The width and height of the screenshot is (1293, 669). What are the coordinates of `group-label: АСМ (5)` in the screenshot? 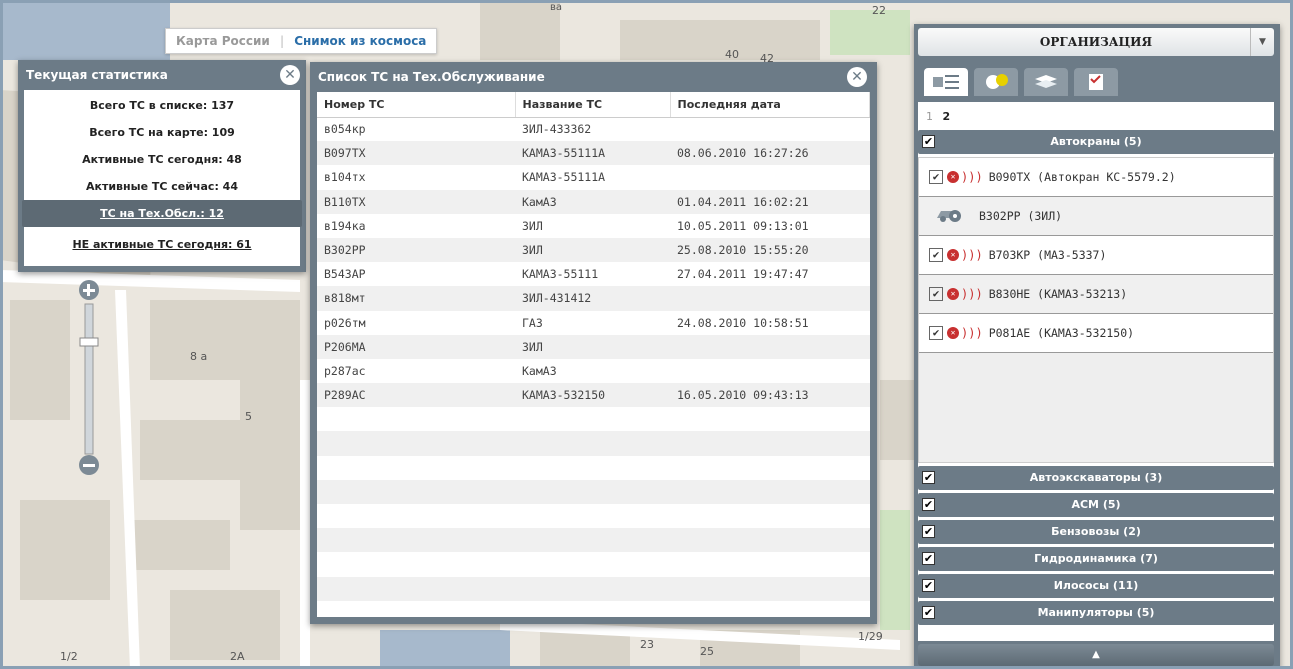 It's located at (1096, 504).